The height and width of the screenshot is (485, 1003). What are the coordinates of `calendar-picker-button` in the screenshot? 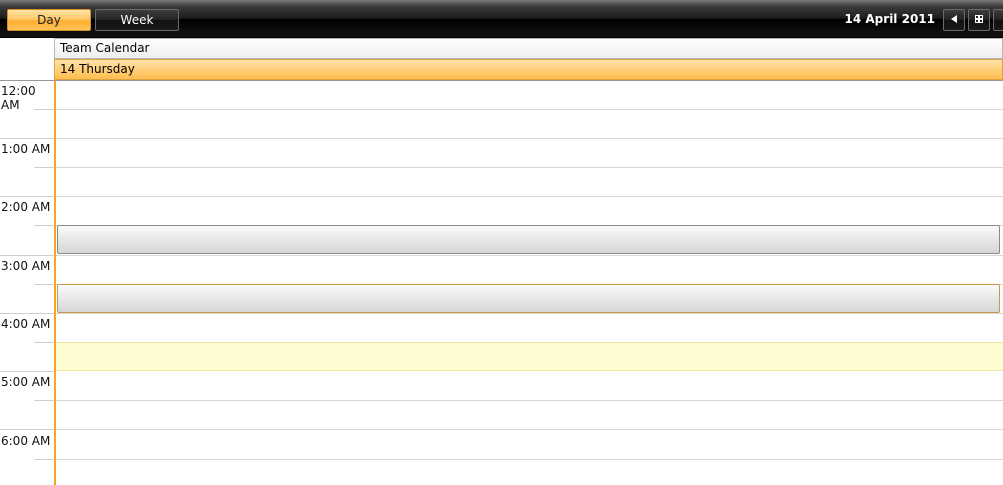 It's located at (979, 20).